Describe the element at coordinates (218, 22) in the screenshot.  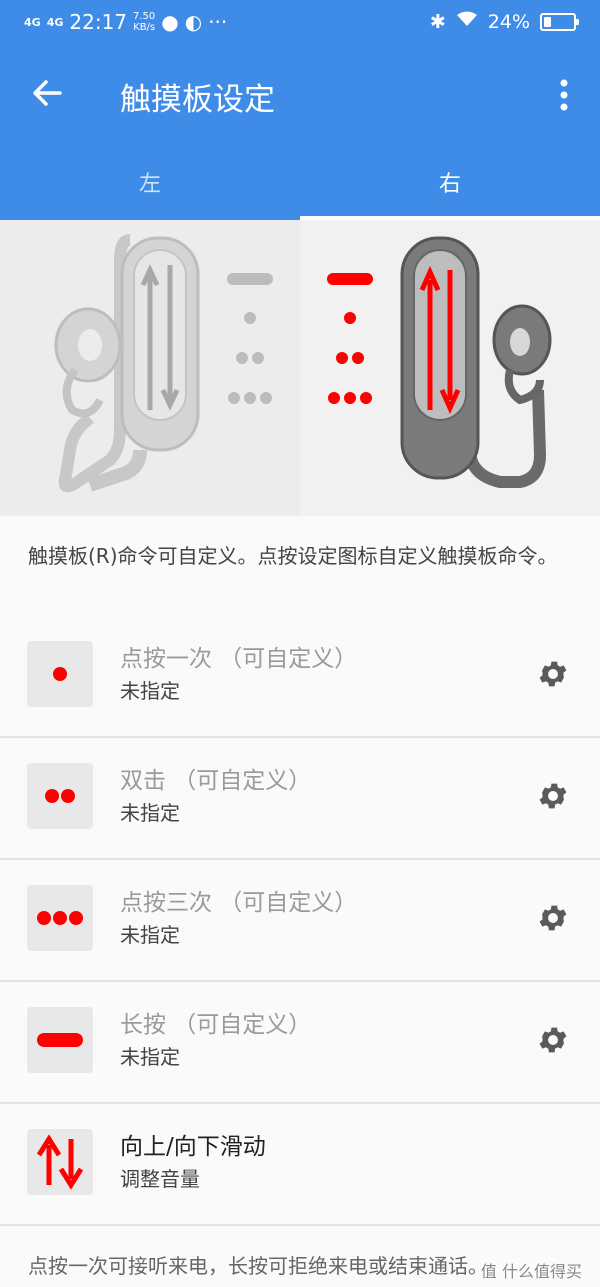
I see `more-notifications-icon: ···` at that location.